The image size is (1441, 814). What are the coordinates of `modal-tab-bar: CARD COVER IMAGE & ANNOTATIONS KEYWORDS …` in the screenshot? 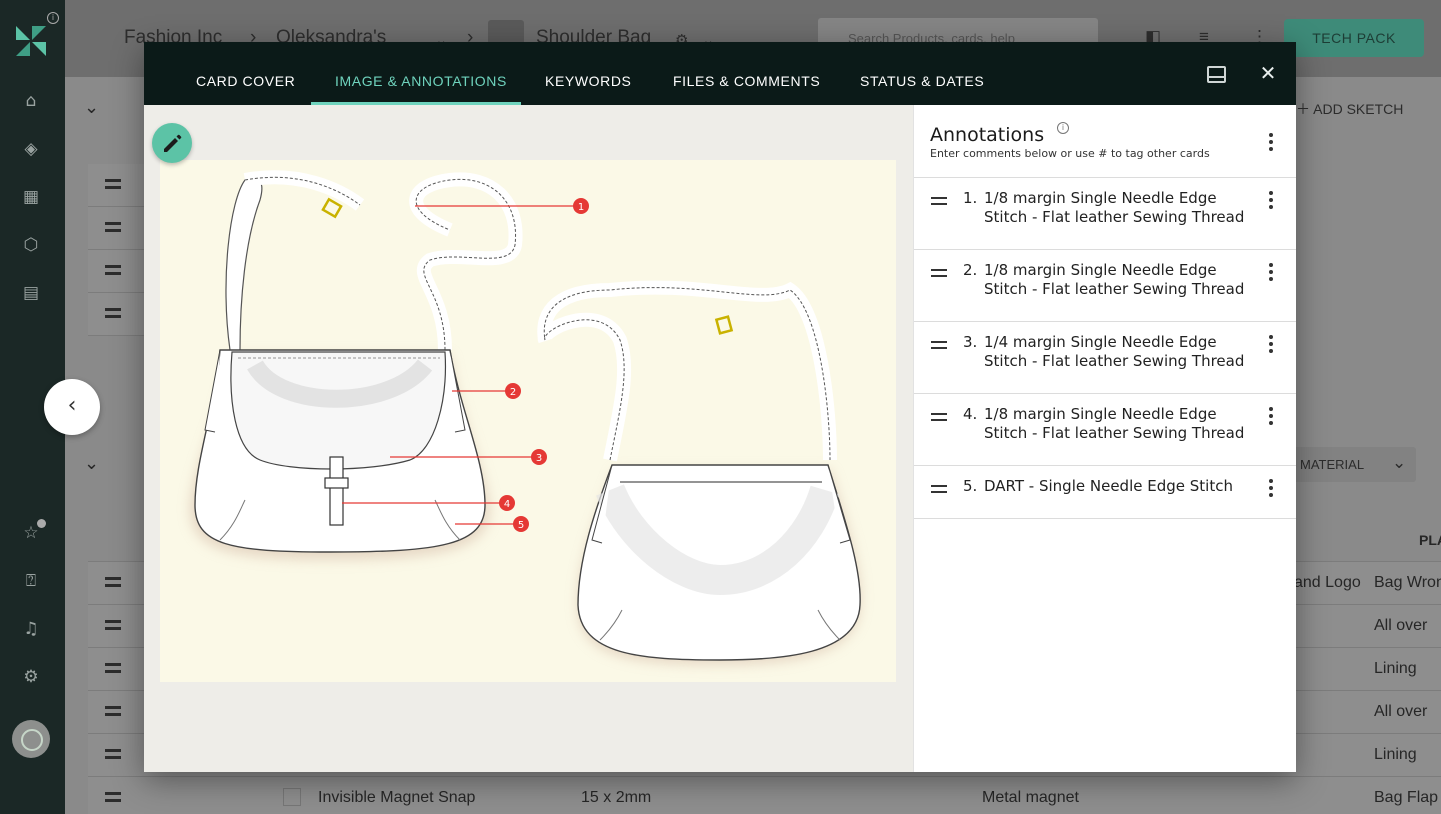 It's located at (720, 73).